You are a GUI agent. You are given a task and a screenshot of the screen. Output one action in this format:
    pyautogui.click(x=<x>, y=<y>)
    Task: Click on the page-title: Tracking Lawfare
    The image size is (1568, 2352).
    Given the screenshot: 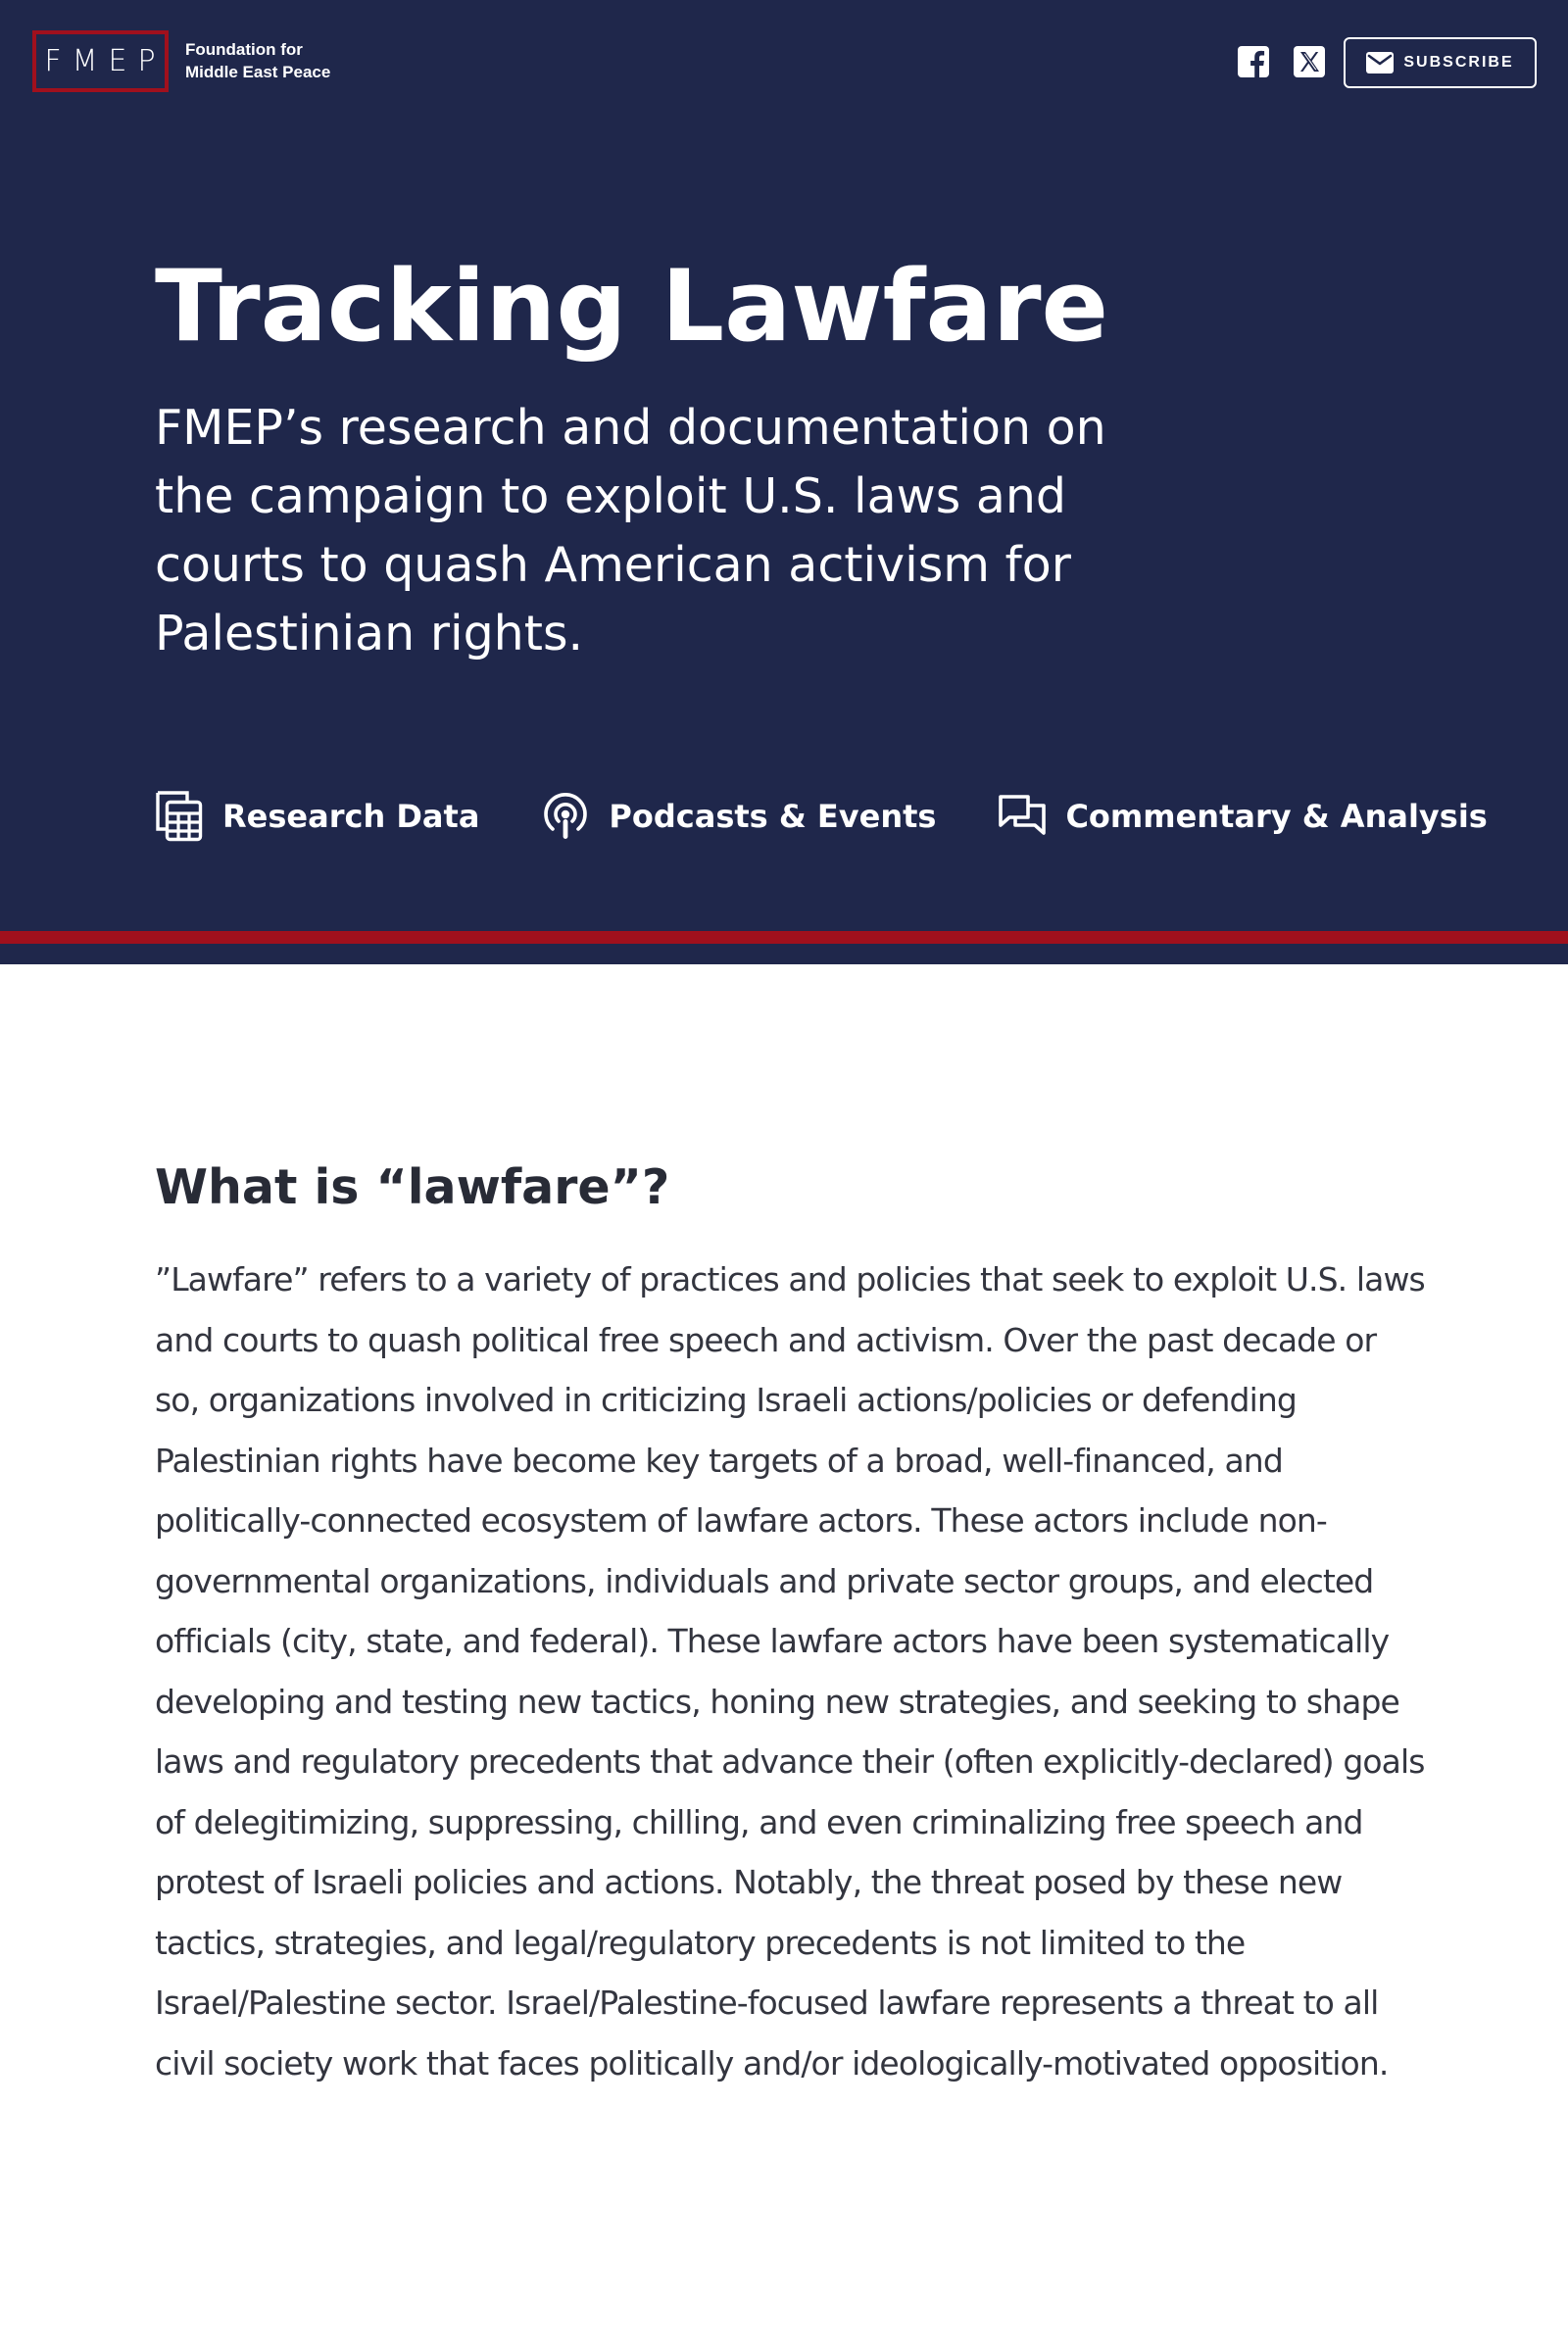 What is the action you would take?
    pyautogui.click(x=632, y=306)
    